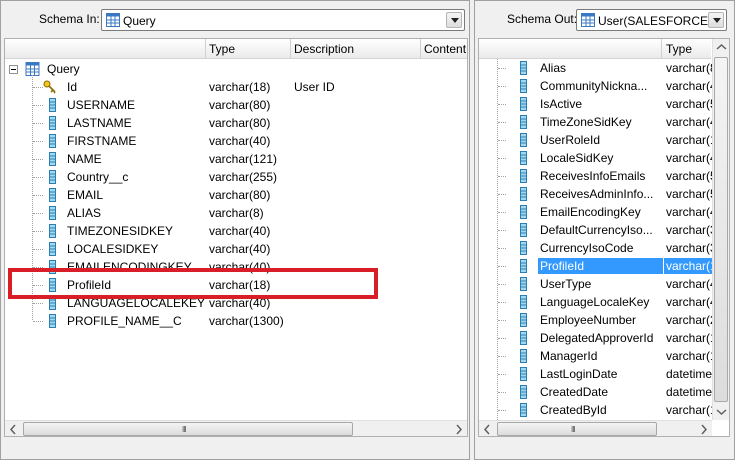  What do you see at coordinates (236, 69) in the screenshot?
I see `tree-root: Query` at bounding box center [236, 69].